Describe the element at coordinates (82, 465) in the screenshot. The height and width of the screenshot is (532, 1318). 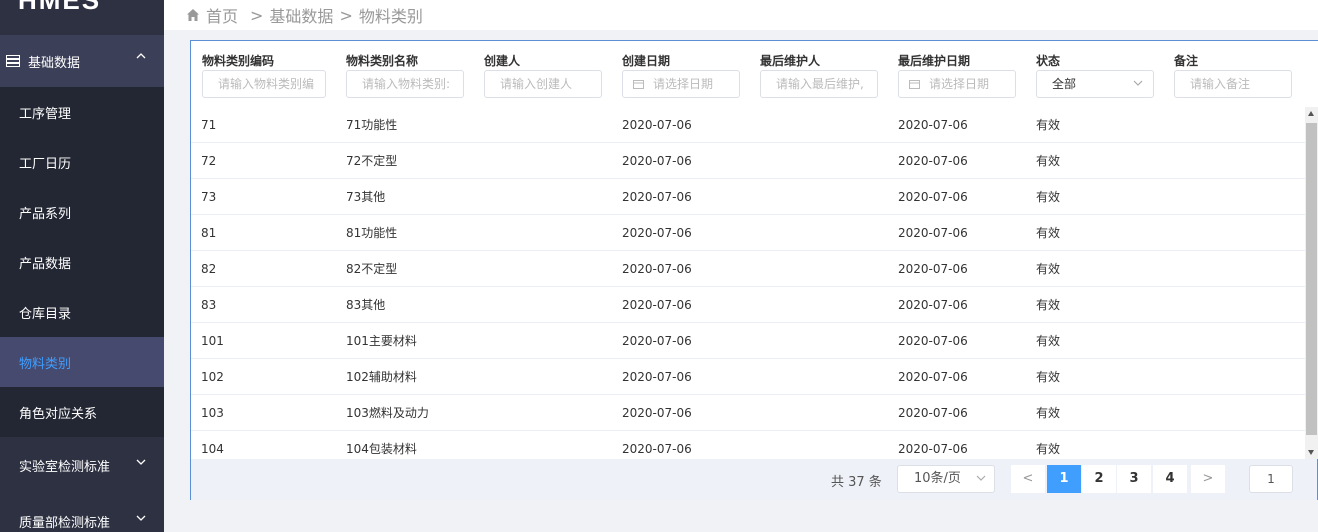
I see `sidebar-group-lab-standard: 实验室检测标准` at that location.